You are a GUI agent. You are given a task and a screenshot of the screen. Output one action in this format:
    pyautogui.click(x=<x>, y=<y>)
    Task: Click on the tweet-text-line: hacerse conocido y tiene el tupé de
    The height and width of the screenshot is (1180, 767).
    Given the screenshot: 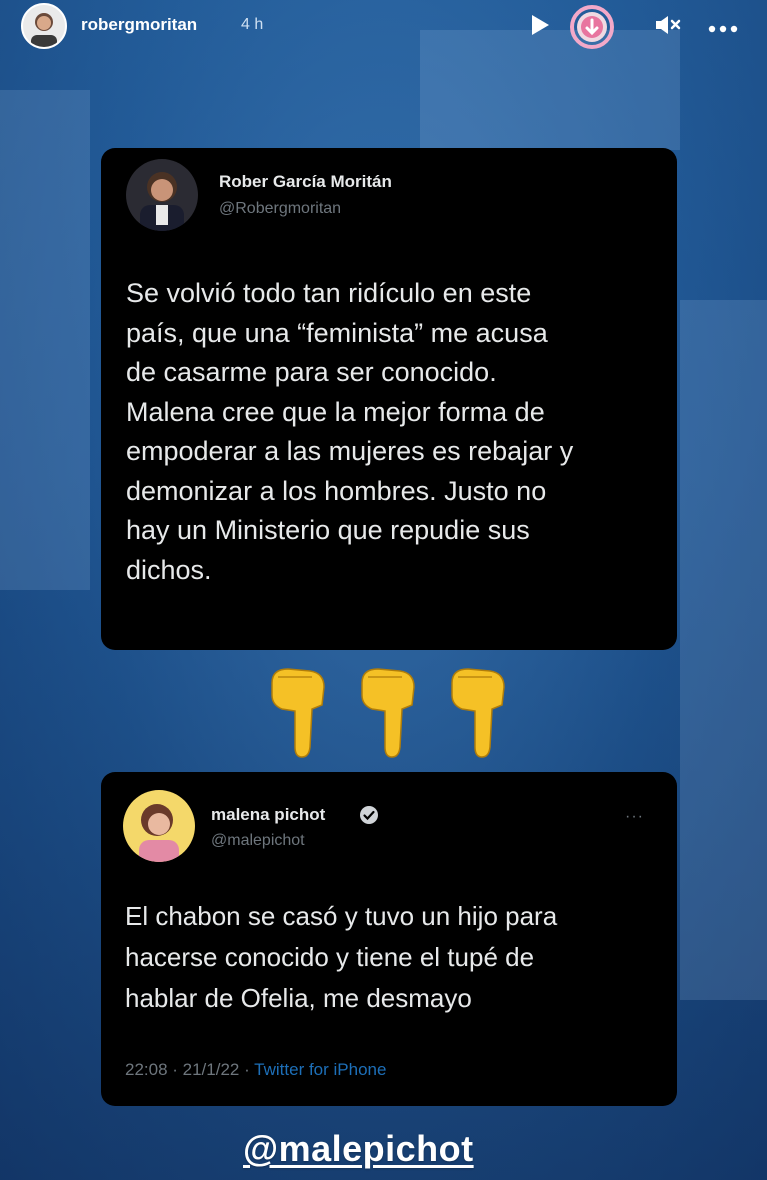 What is the action you would take?
    pyautogui.click(x=330, y=957)
    